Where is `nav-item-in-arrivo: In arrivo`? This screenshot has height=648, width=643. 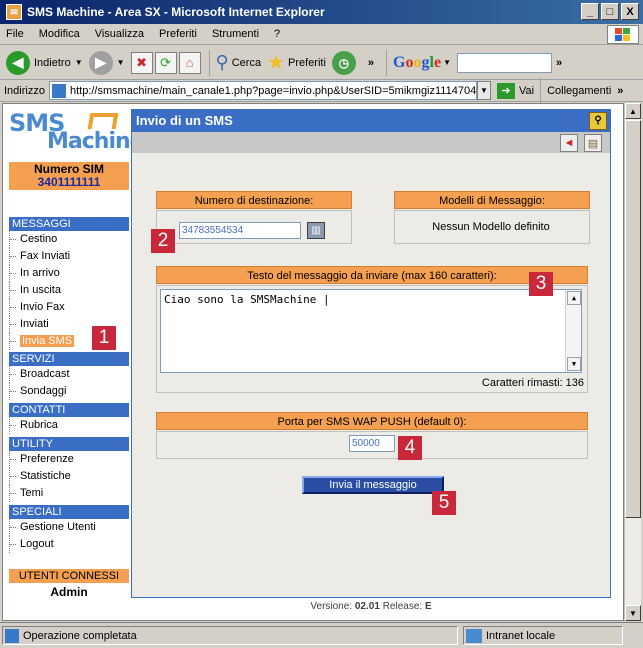 nav-item-in-arrivo: In arrivo is located at coordinates (69, 273).